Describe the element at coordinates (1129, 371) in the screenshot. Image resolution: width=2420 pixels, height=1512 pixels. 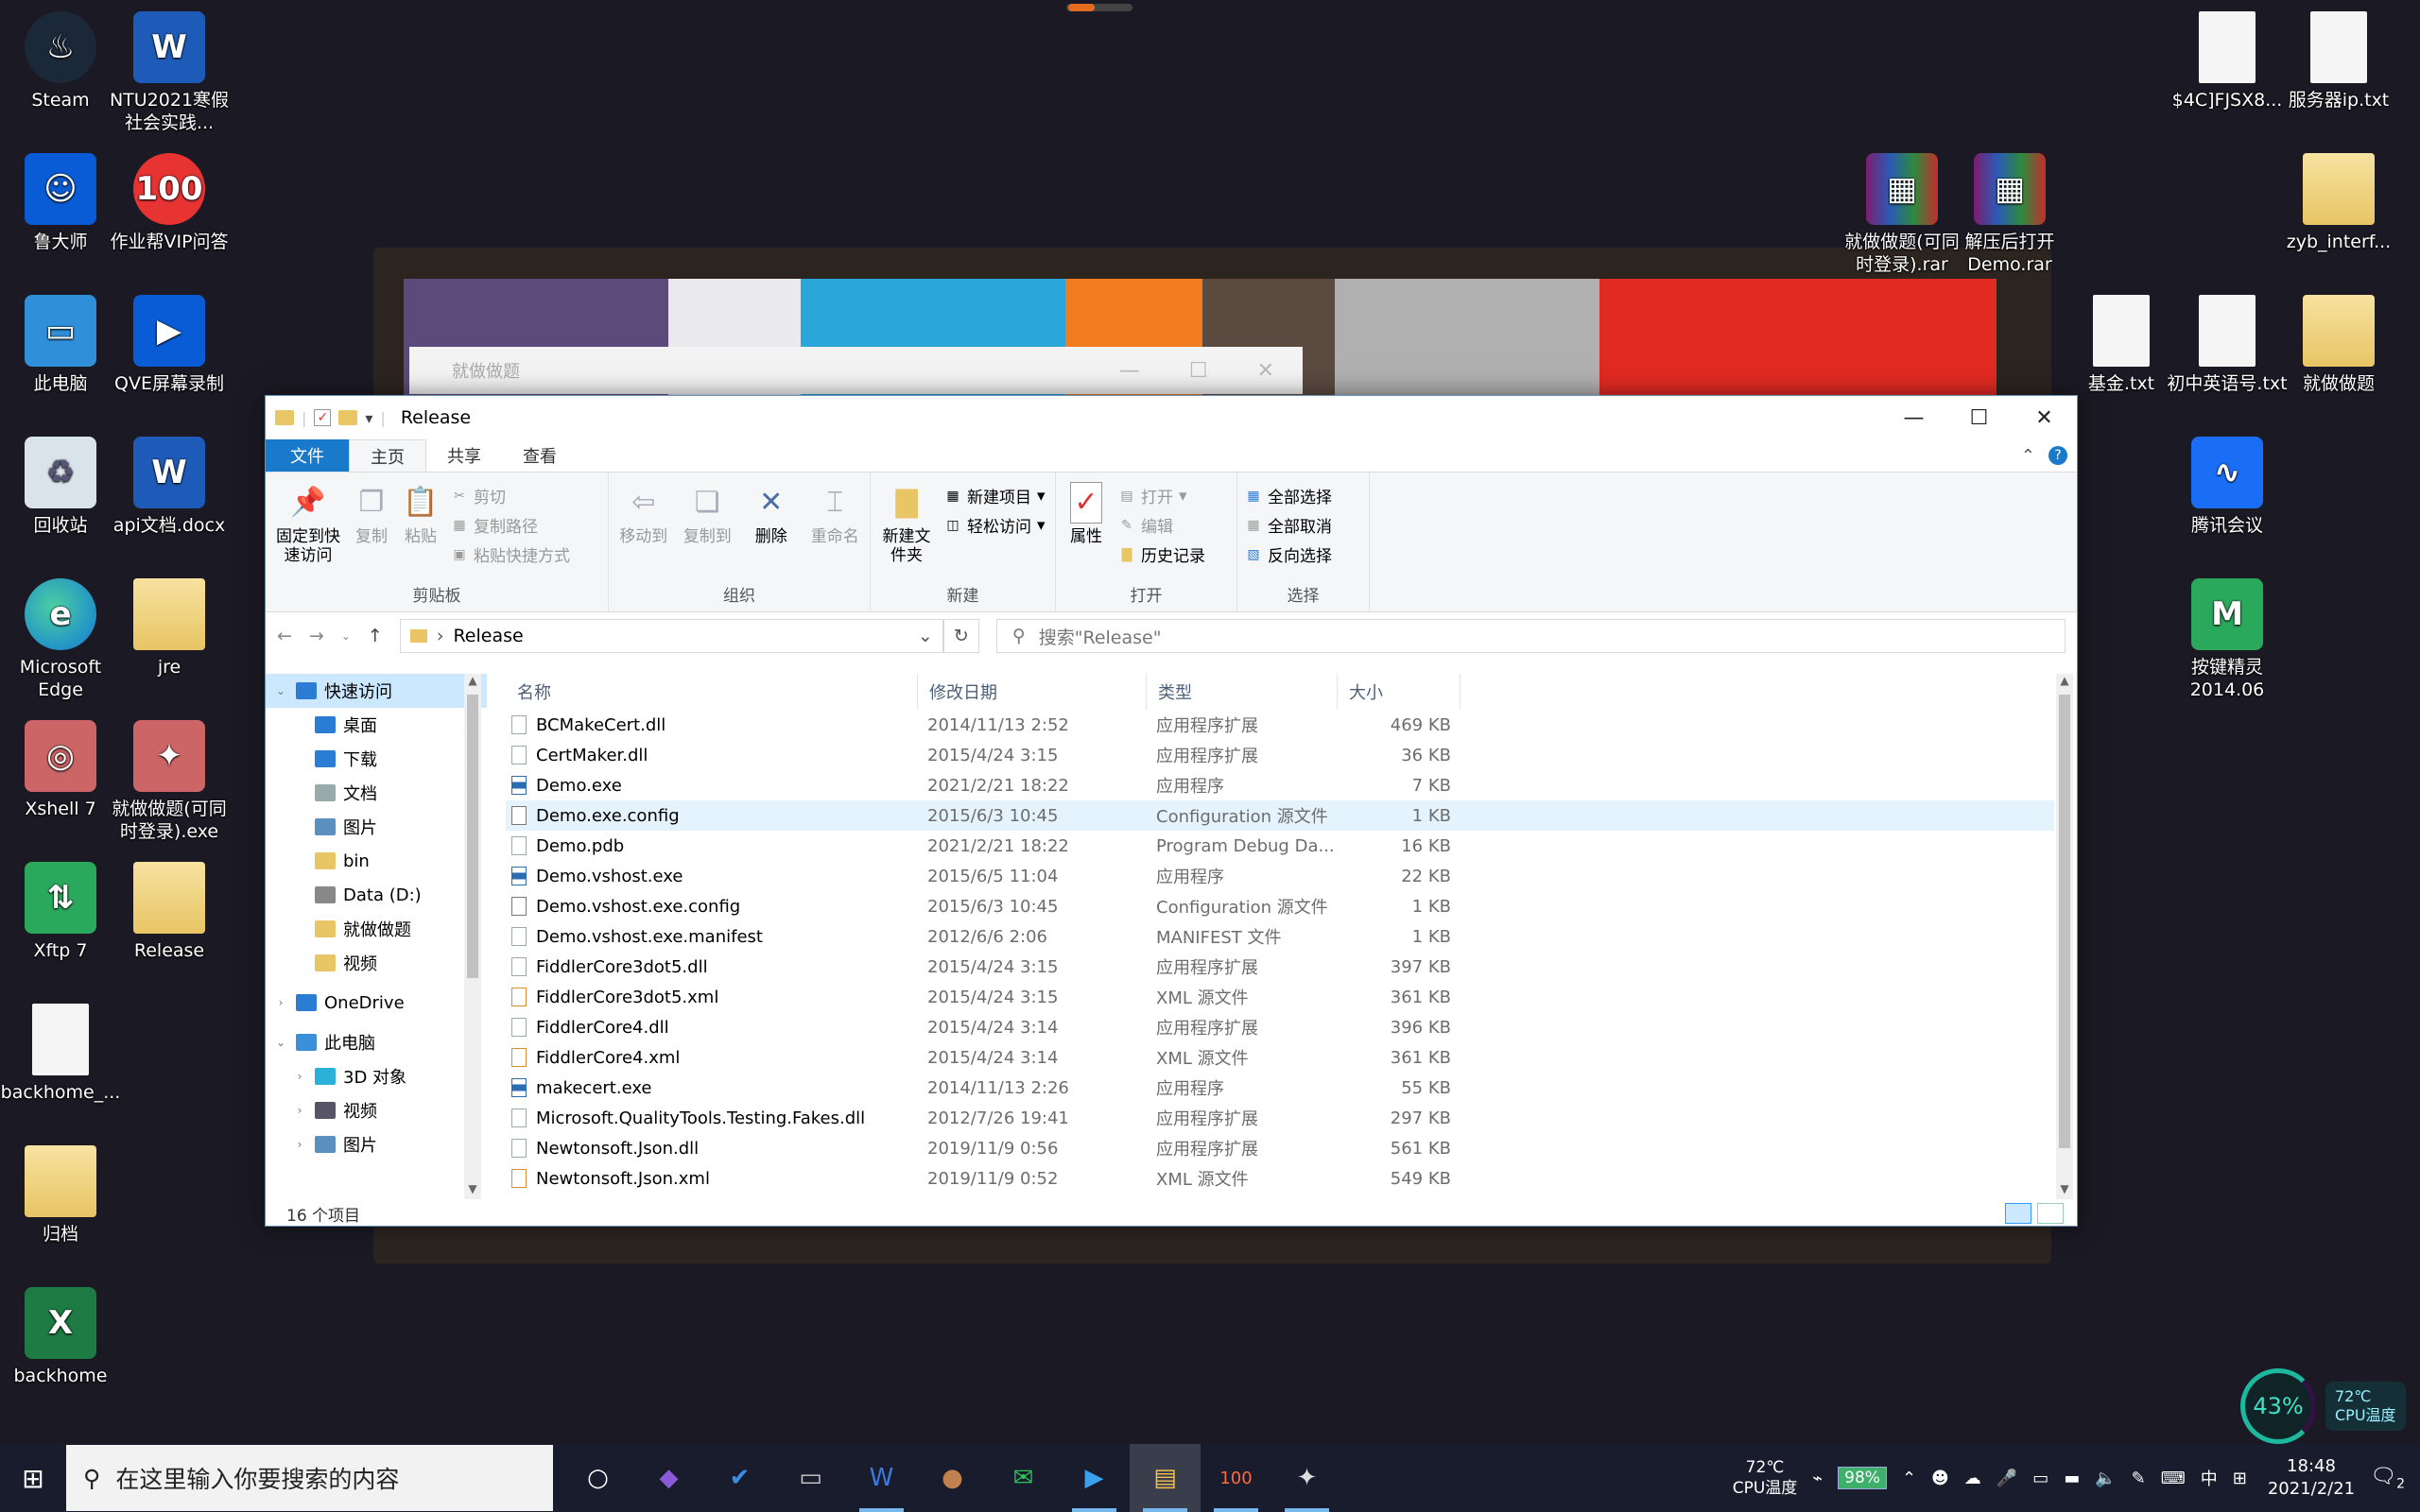
I see `ghost-minimize-button: —` at that location.